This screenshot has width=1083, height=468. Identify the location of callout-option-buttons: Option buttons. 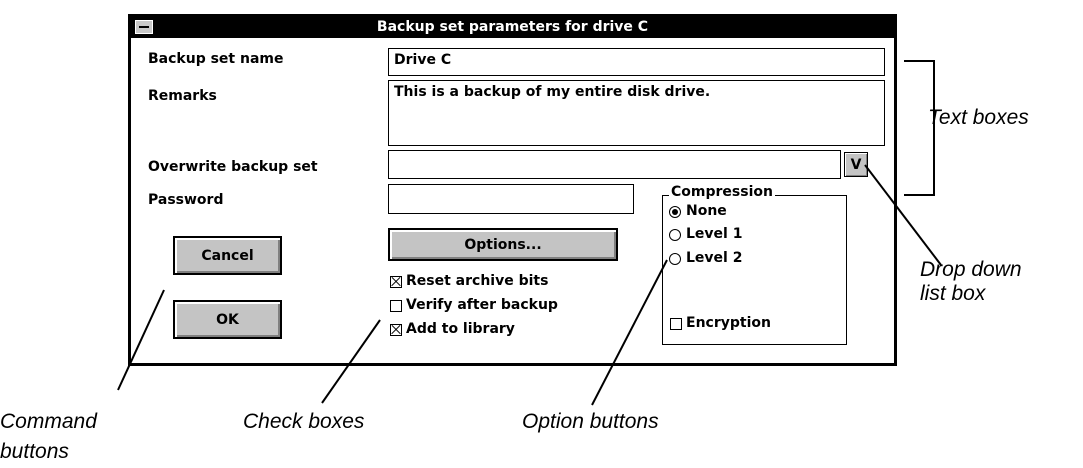
(590, 421).